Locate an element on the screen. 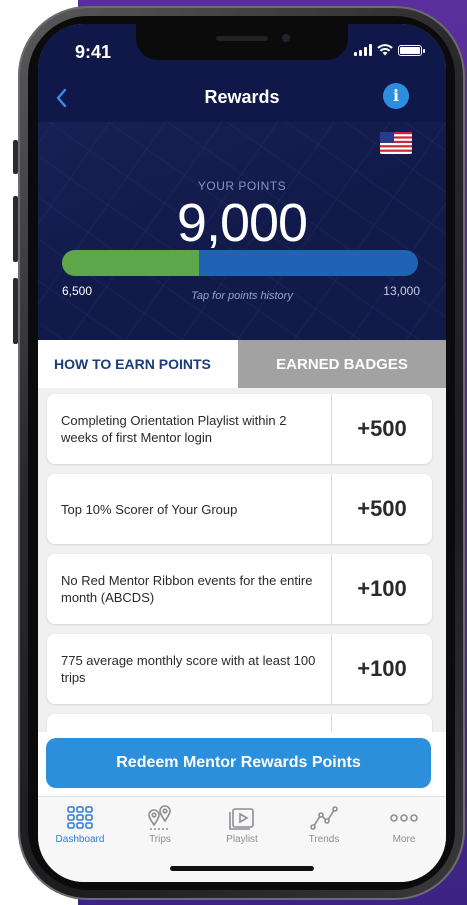  progress-fill is located at coordinates (131, 263).